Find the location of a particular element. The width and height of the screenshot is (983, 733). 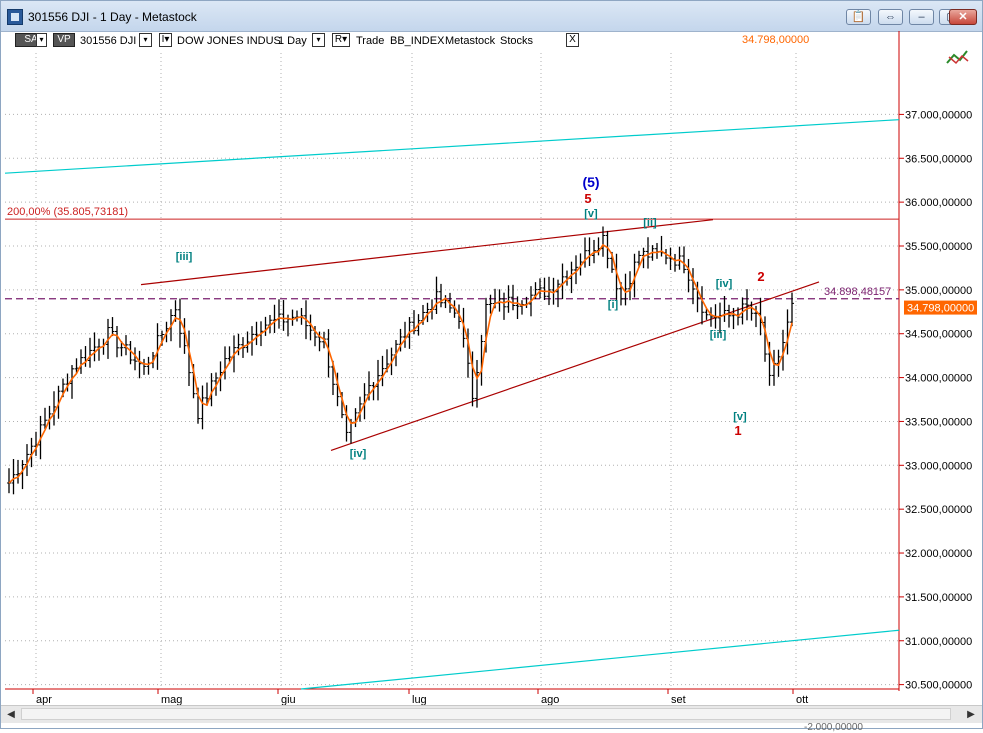

price-tick-label: 33.500,00000 is located at coordinates (938, 422).